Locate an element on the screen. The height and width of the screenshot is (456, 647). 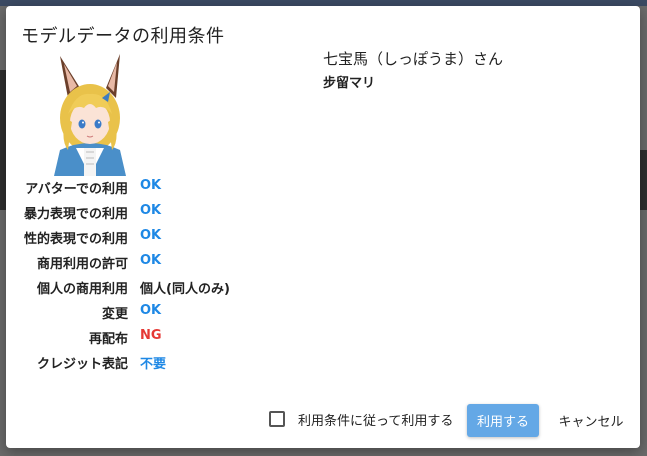
term-row-personal-commercial: 個人の商用利用 個人(同人のみ) is located at coordinates (156, 288).